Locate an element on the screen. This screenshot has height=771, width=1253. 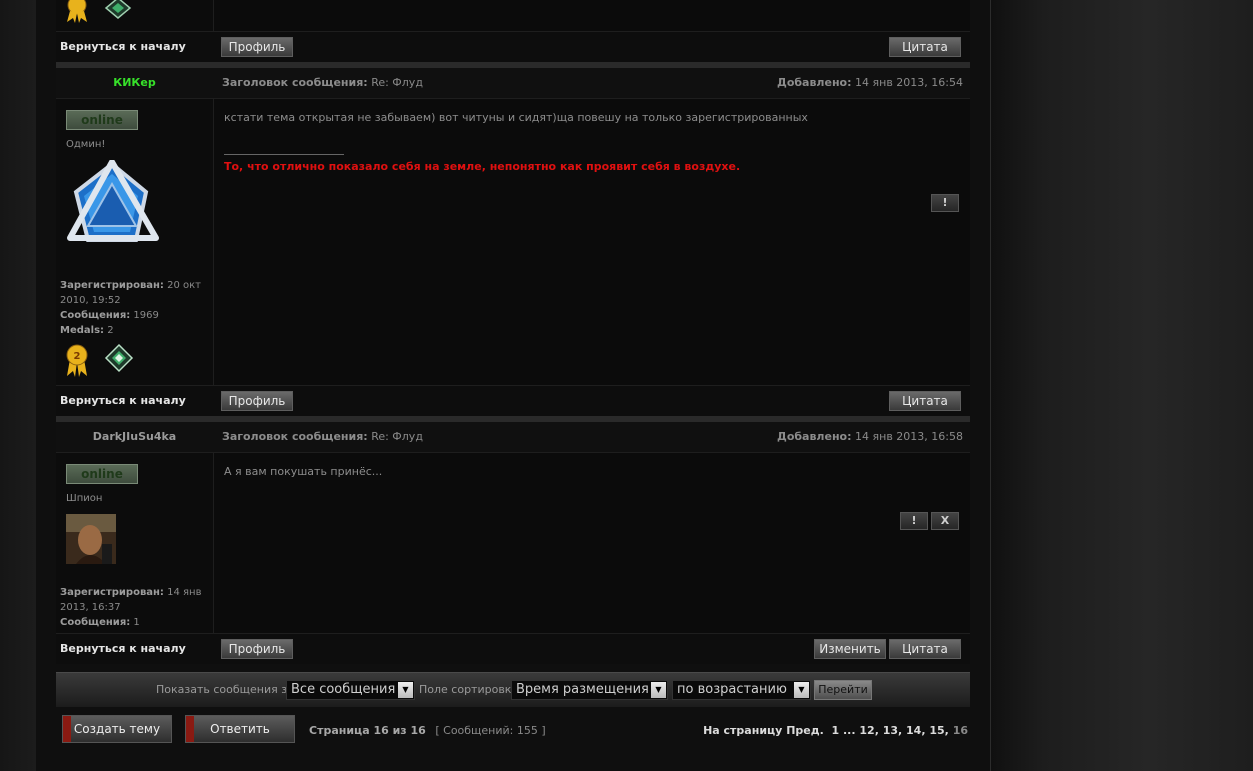
sort-order-value: по возрастанию is located at coordinates (732, 689).